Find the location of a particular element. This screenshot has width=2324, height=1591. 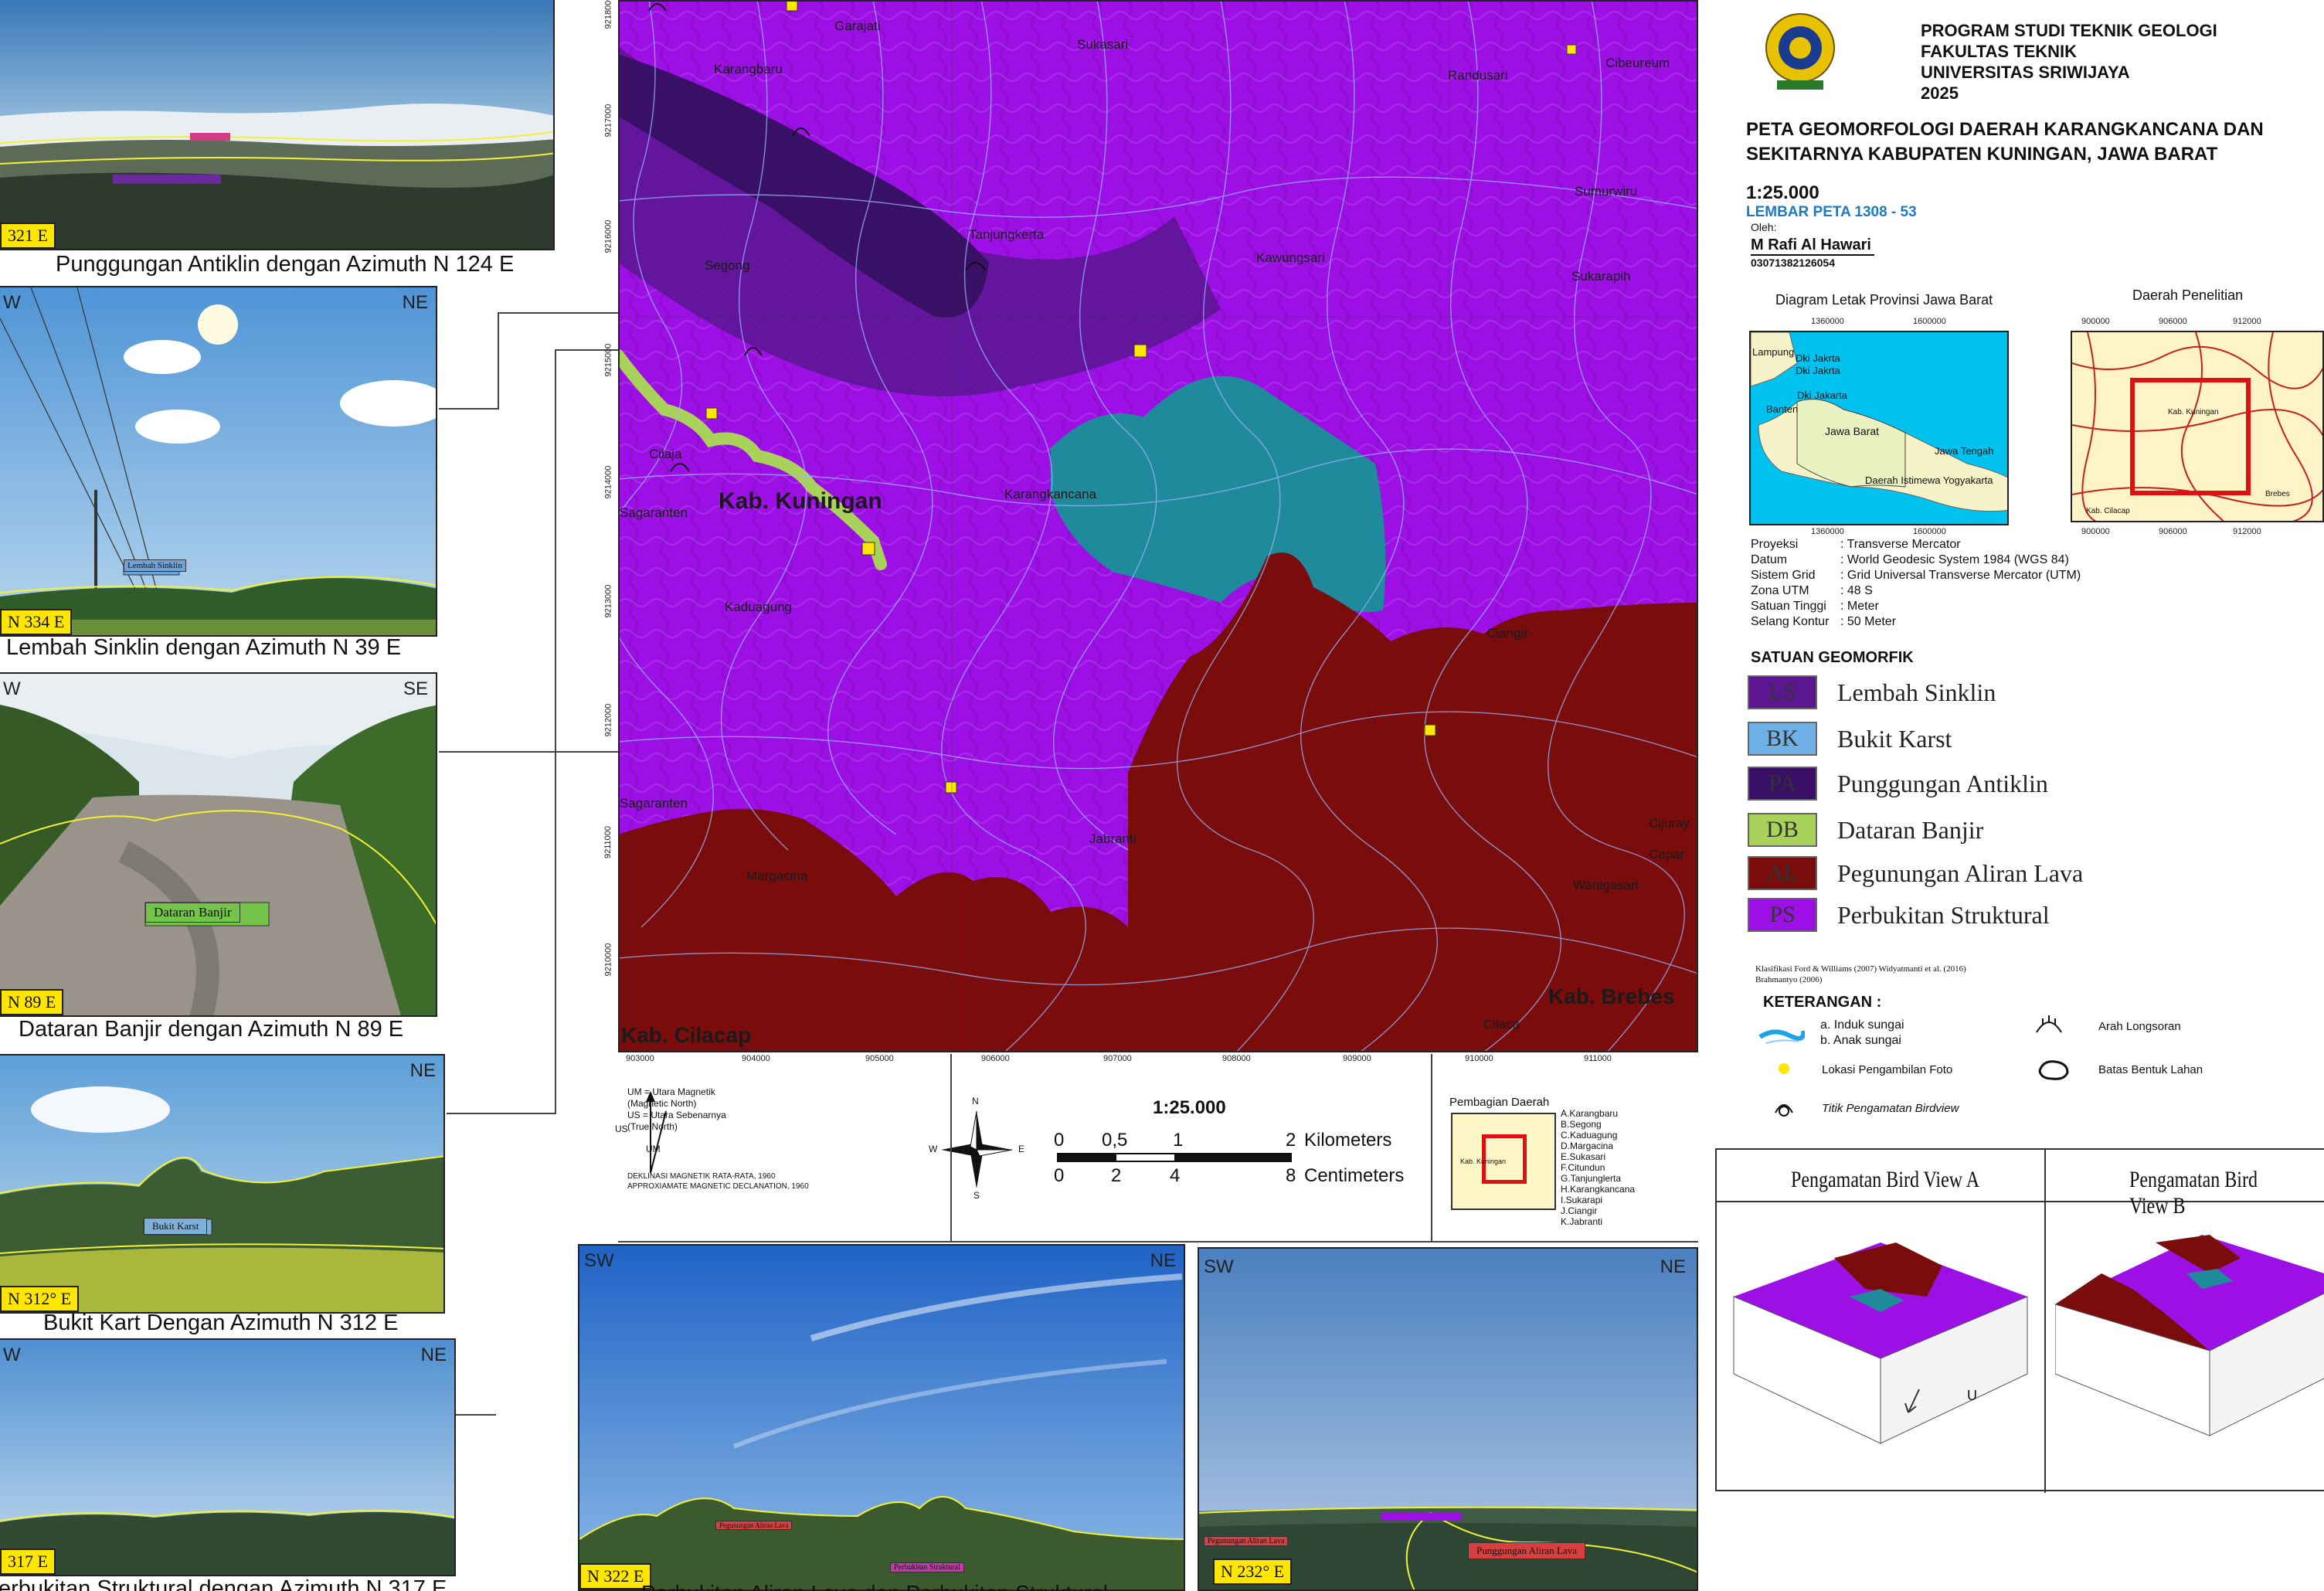

legend-label: Punggungan Antiklin is located at coordinates (1942, 783).